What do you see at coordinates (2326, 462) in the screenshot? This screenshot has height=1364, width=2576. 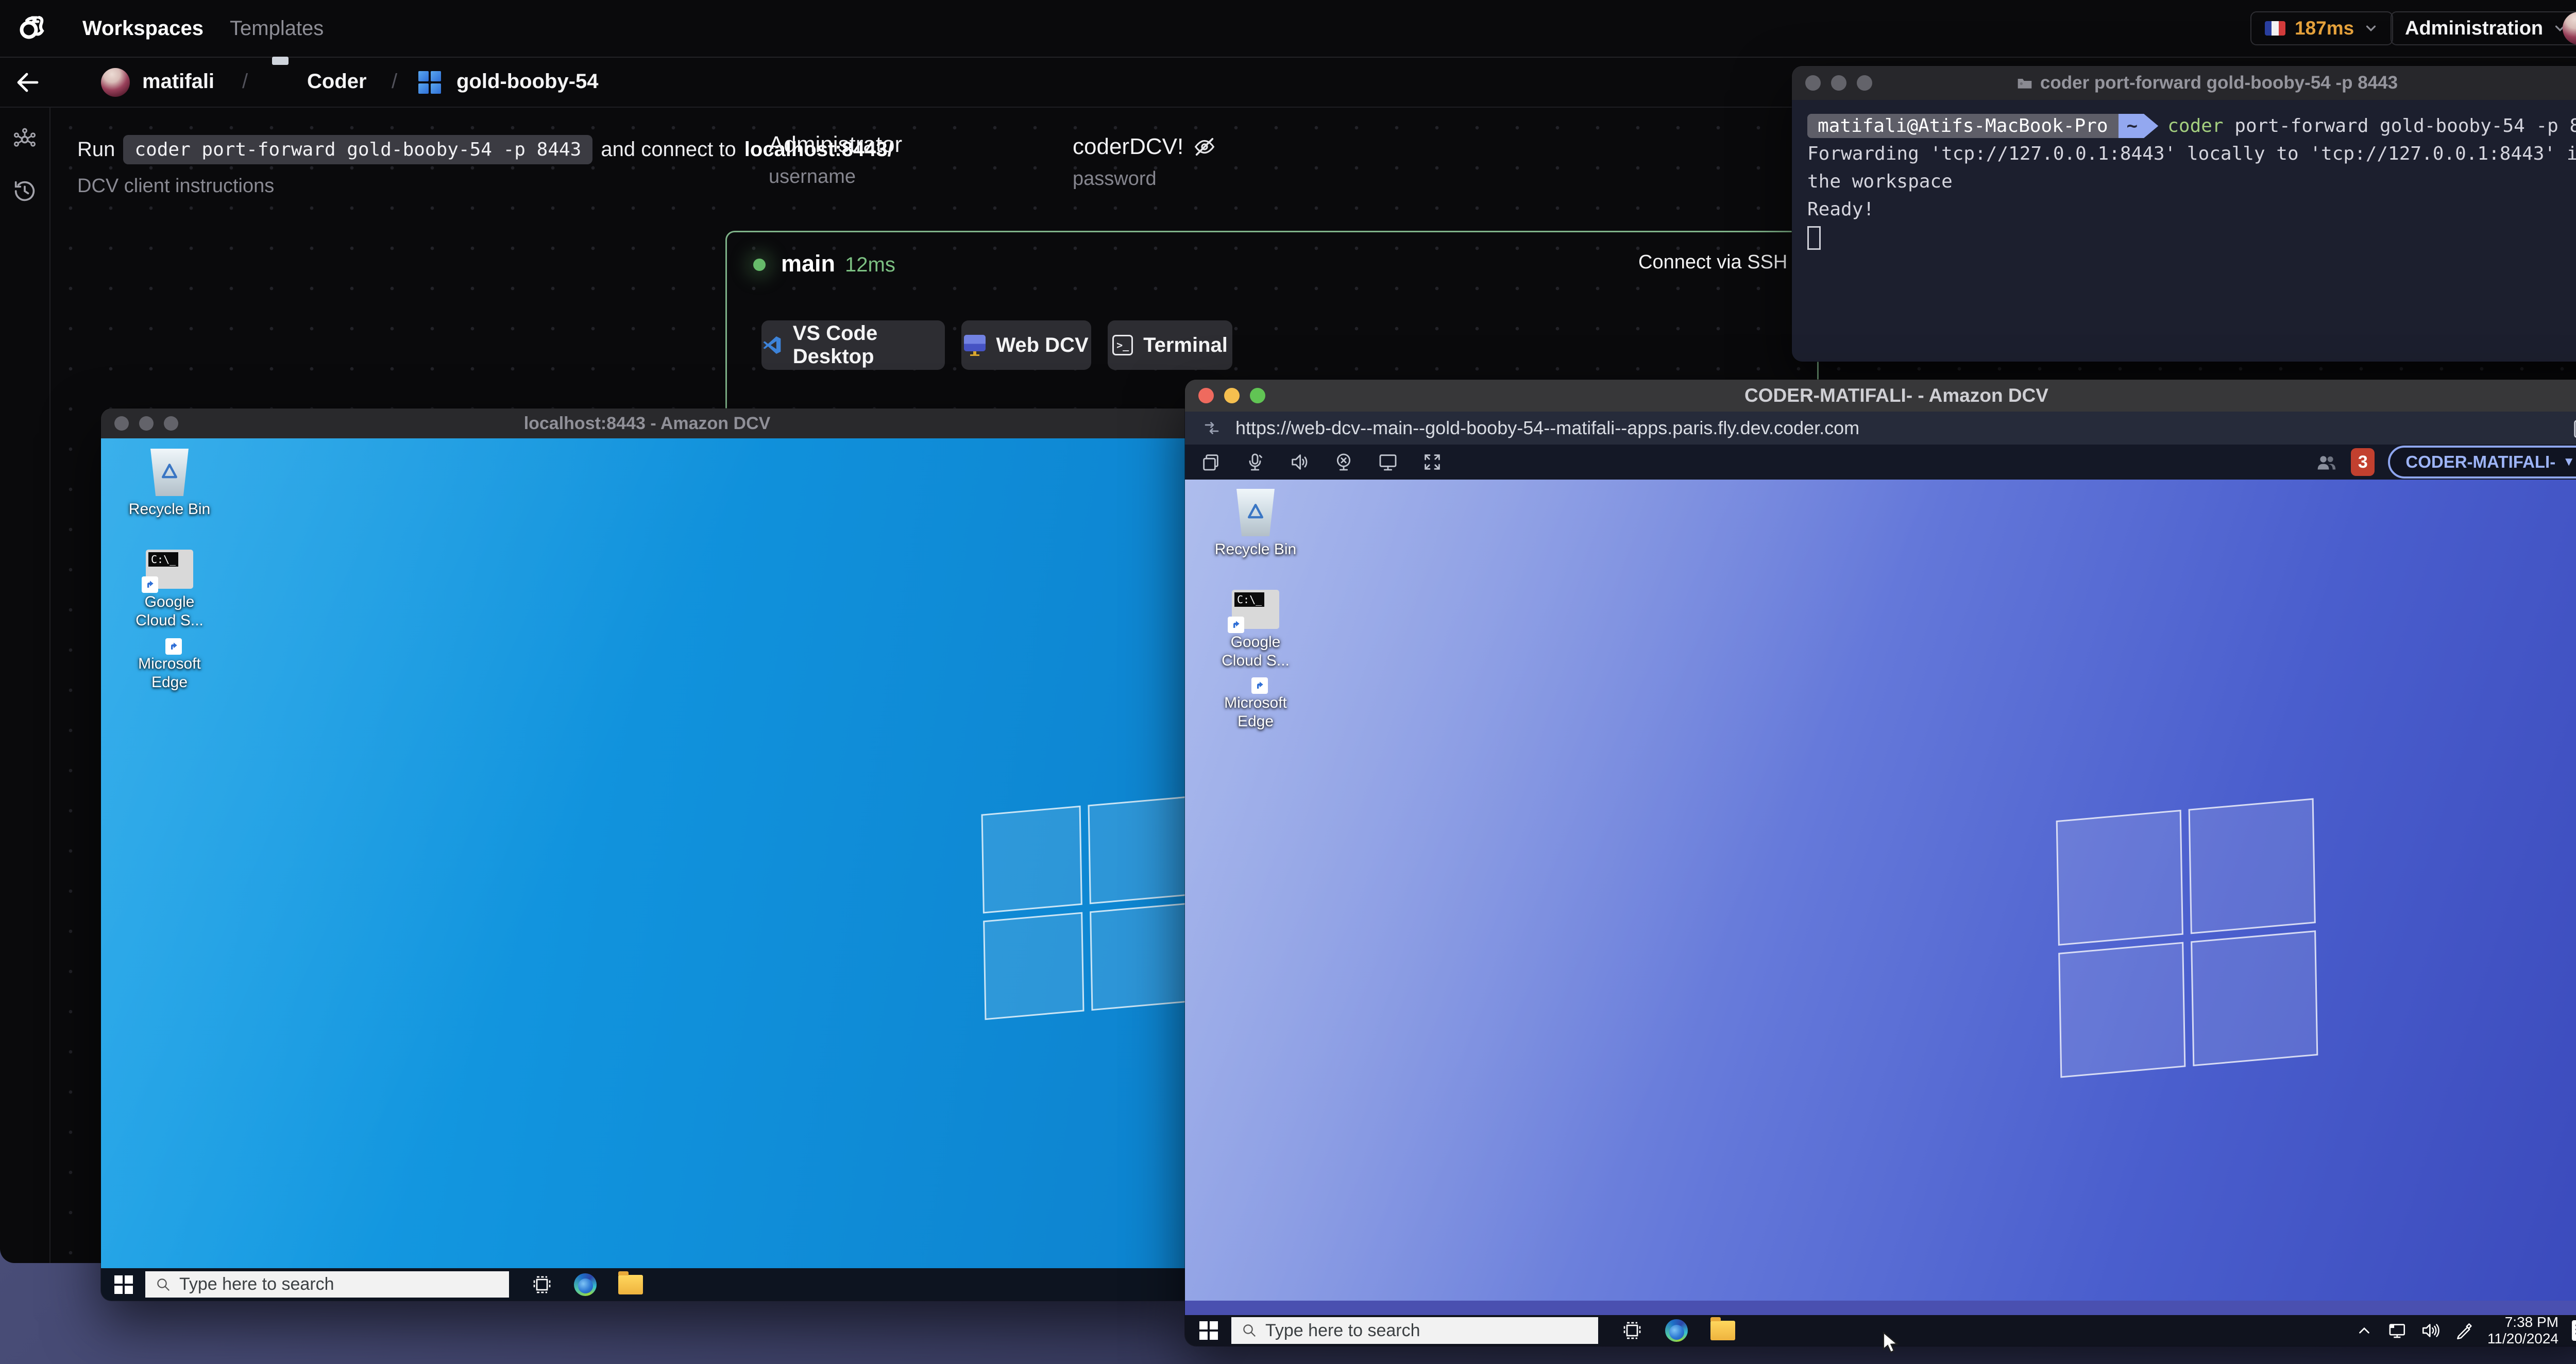 I see `collaborators-icon` at bounding box center [2326, 462].